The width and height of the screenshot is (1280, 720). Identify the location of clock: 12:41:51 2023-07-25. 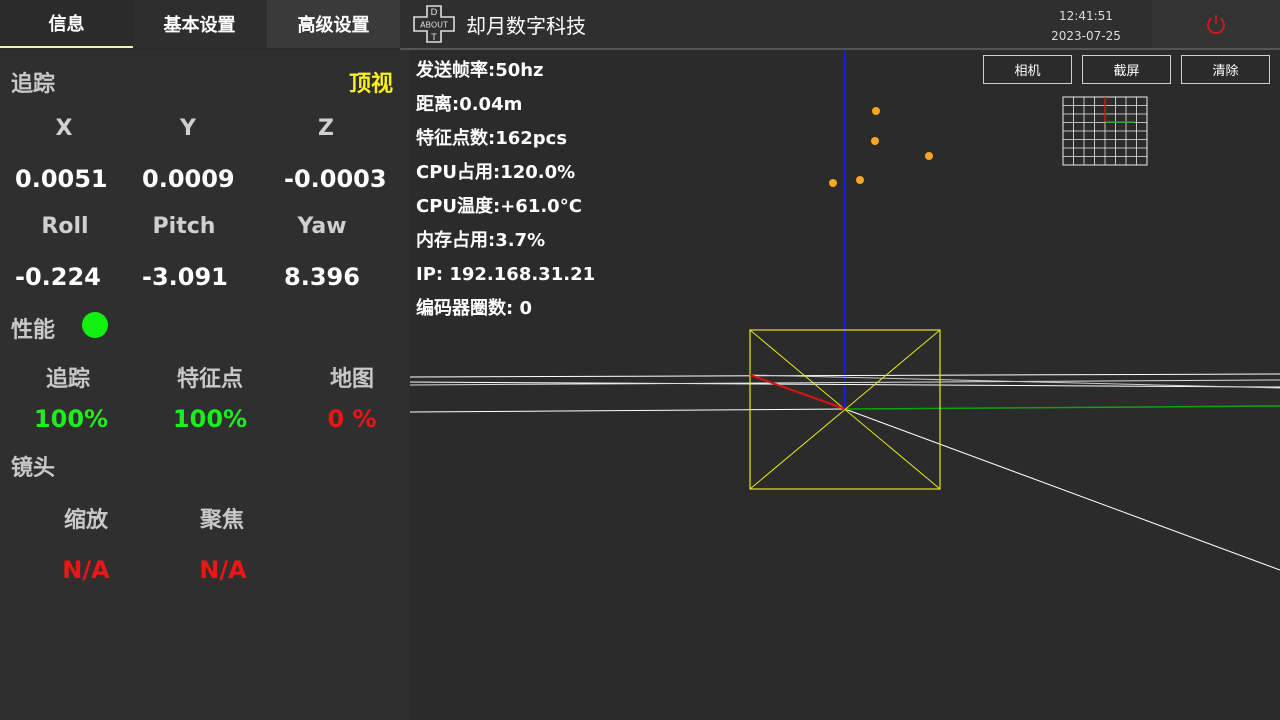
(1086, 26).